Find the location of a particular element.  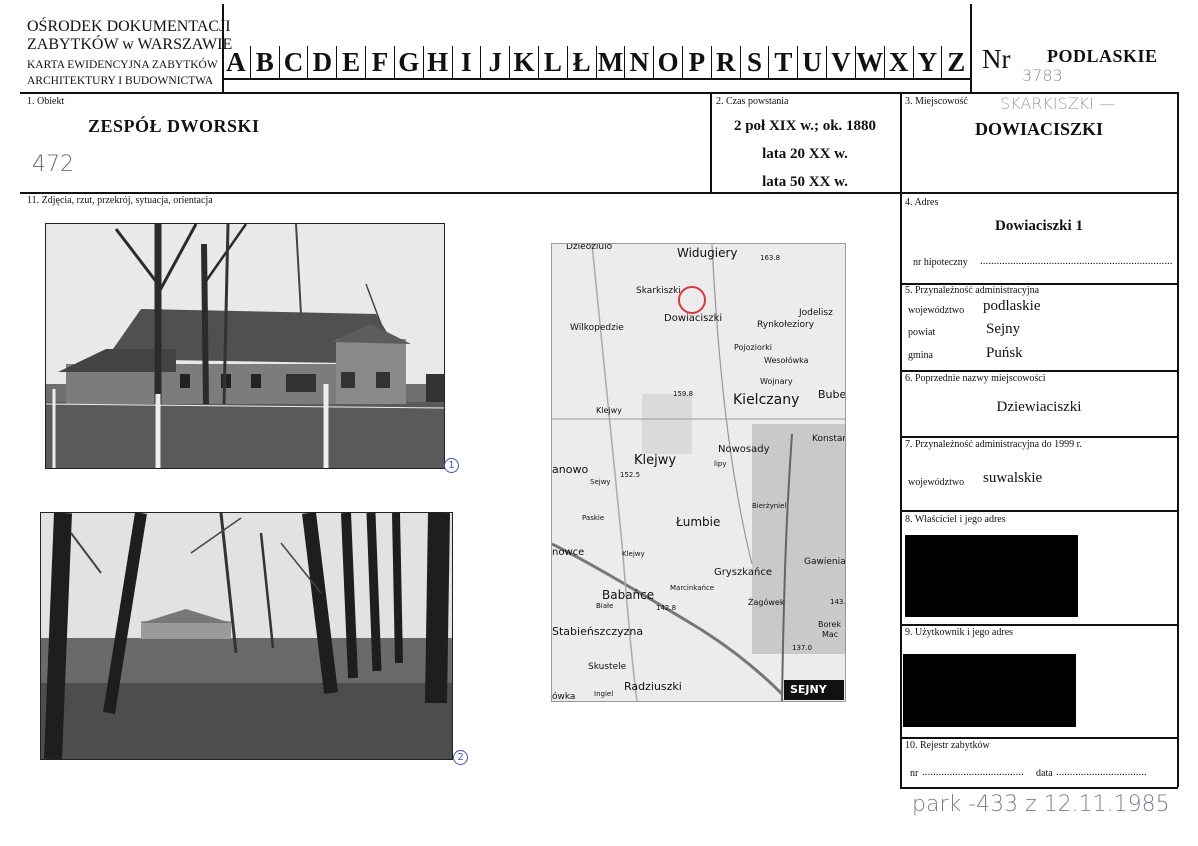

index-letter: X is located at coordinates (898, 62).